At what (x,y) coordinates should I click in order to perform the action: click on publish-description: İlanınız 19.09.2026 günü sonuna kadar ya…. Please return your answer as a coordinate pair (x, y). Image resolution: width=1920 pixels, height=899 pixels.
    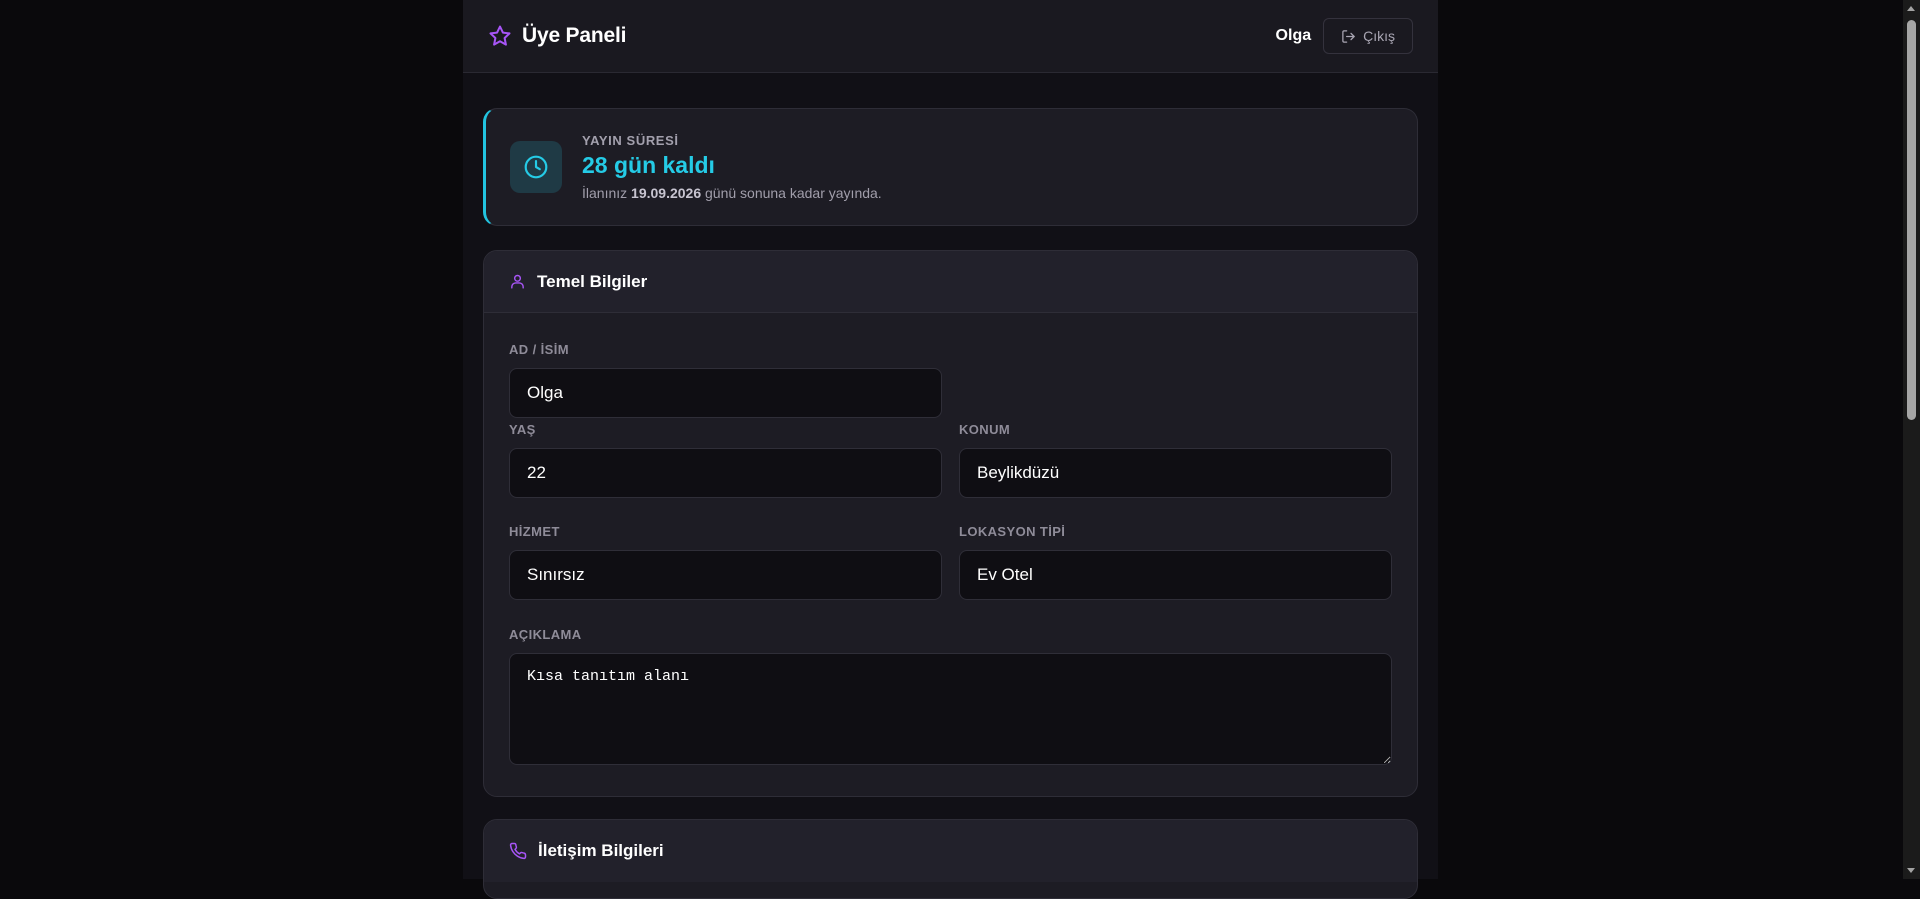
    Looking at the image, I should click on (732, 193).